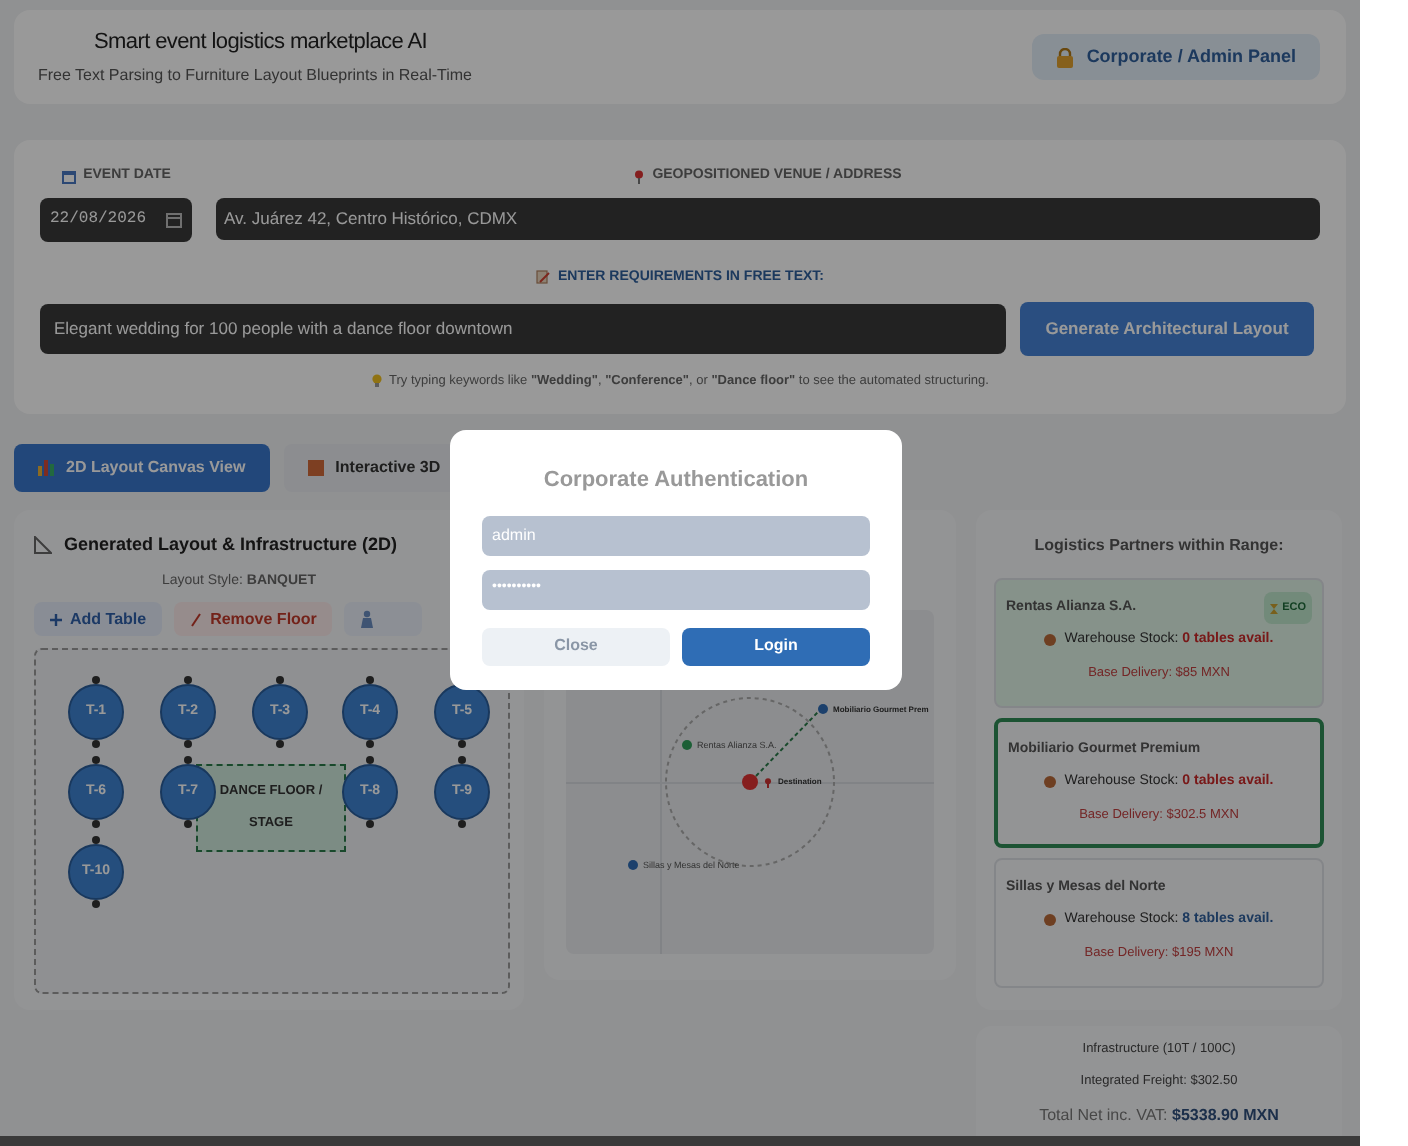 The height and width of the screenshot is (1146, 1408). What do you see at coordinates (43, 545) in the screenshot?
I see `ruler-triangle-icon` at bounding box center [43, 545].